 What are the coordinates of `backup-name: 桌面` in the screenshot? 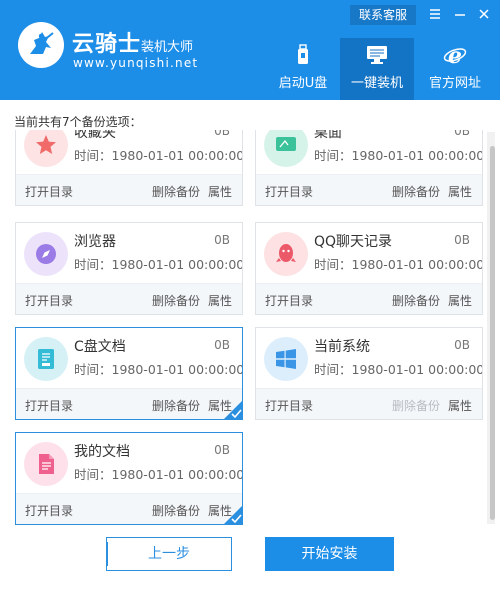 It's located at (328, 135).